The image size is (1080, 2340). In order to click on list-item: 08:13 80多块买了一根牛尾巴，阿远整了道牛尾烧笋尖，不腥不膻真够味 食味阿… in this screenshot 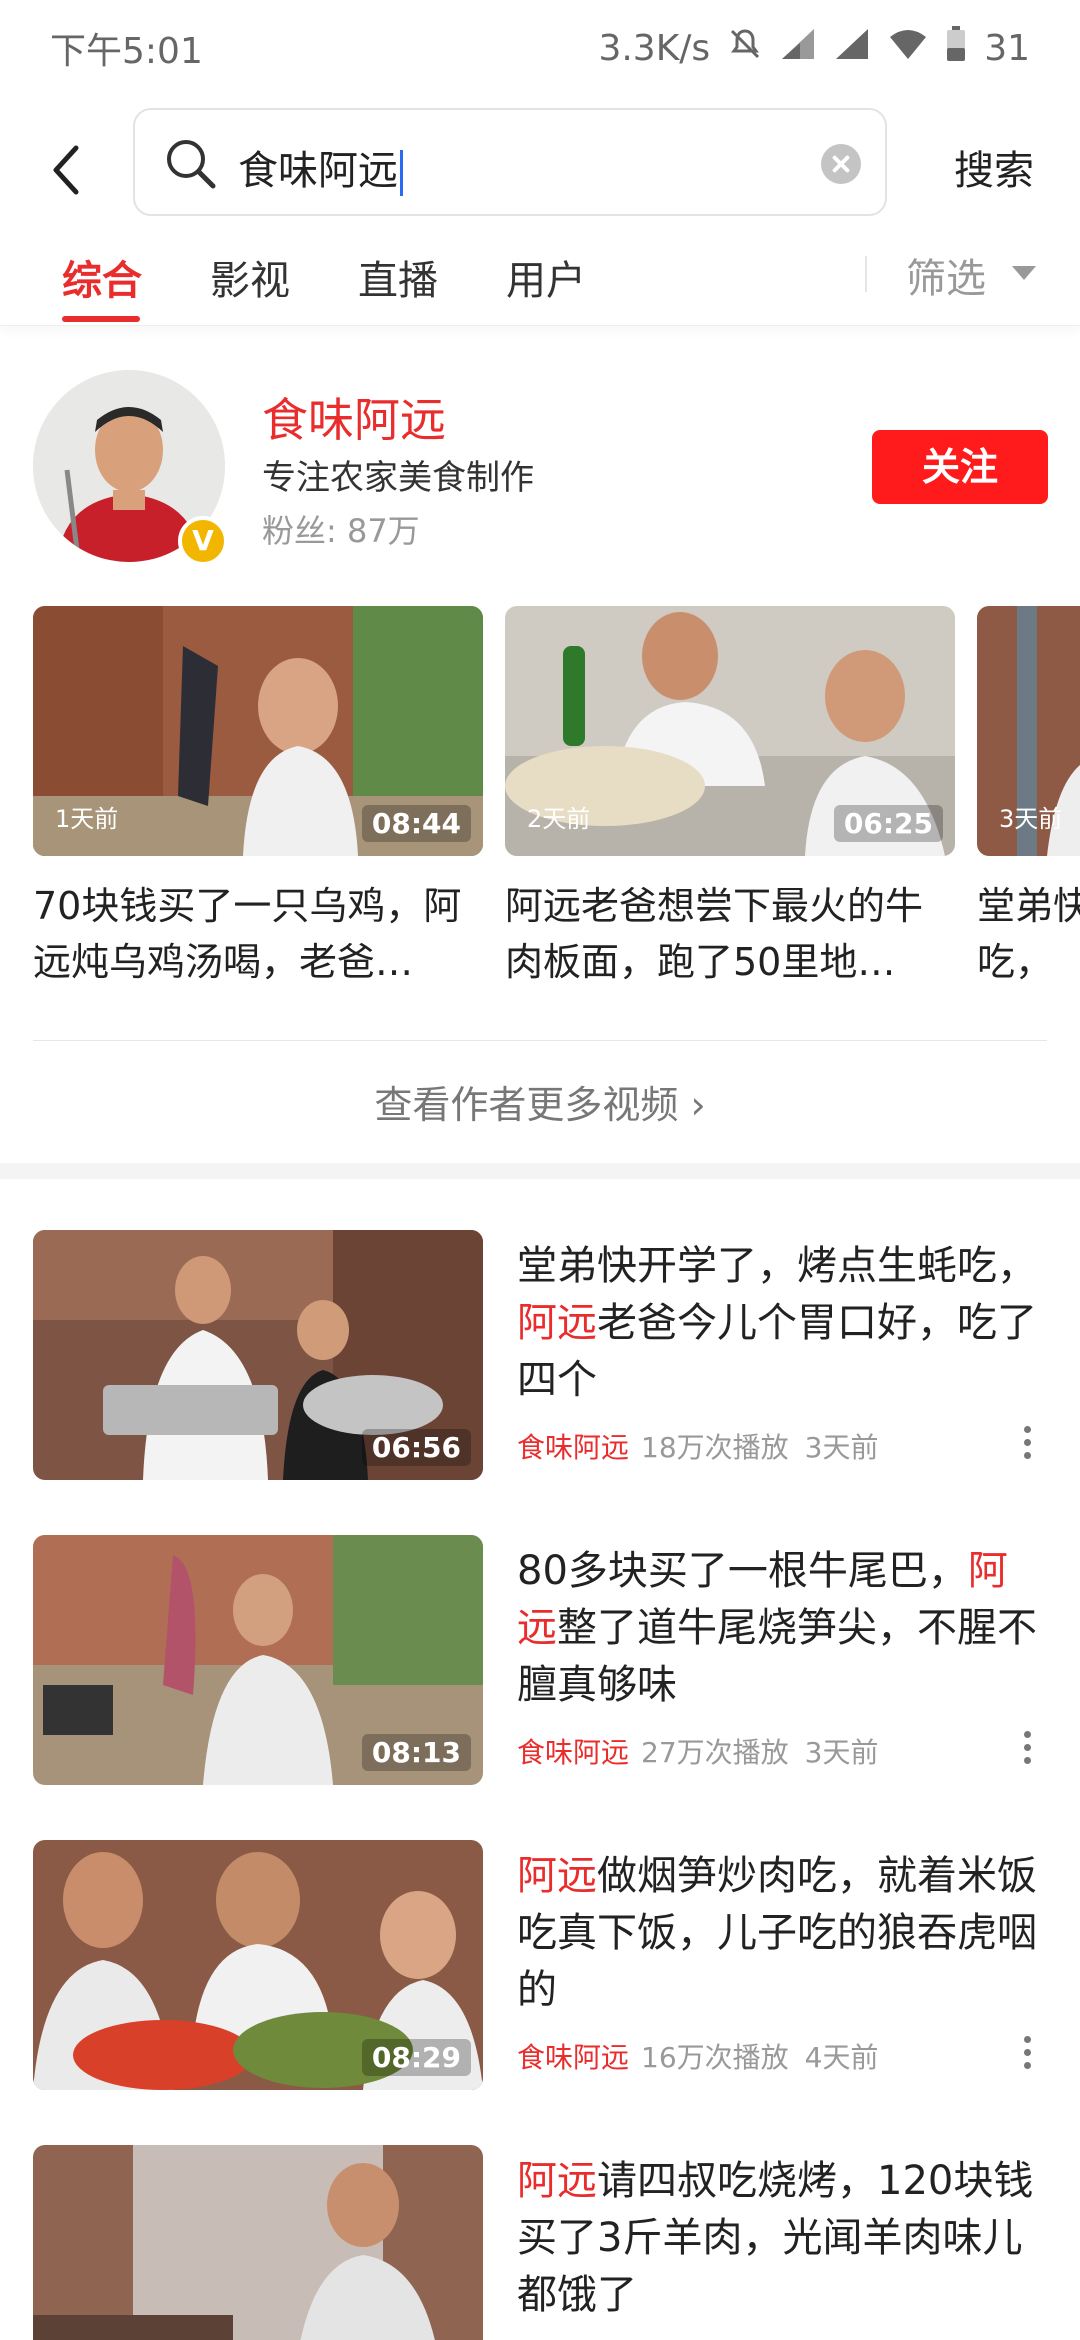, I will do `click(540, 1675)`.